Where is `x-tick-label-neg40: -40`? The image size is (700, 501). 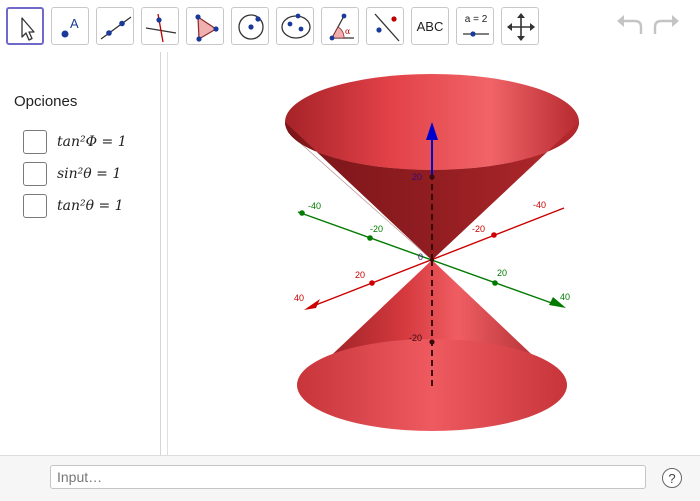
x-tick-label-neg40: -40 is located at coordinates (539, 205).